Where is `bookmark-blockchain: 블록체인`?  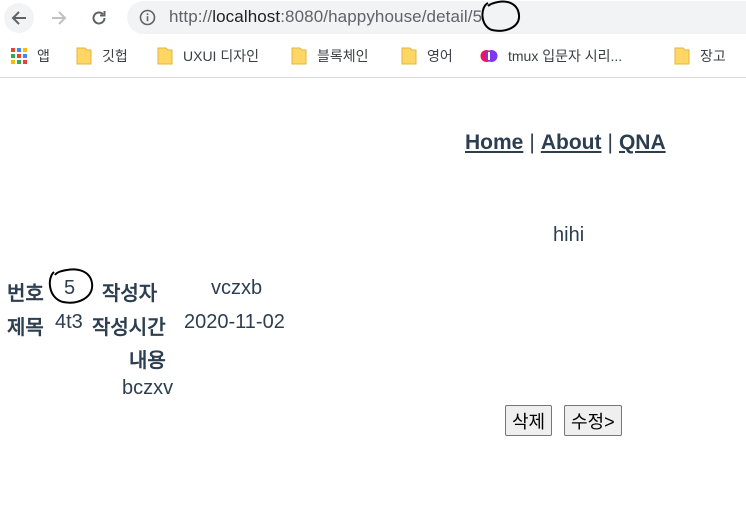 bookmark-blockchain: 블록체인 is located at coordinates (330, 56).